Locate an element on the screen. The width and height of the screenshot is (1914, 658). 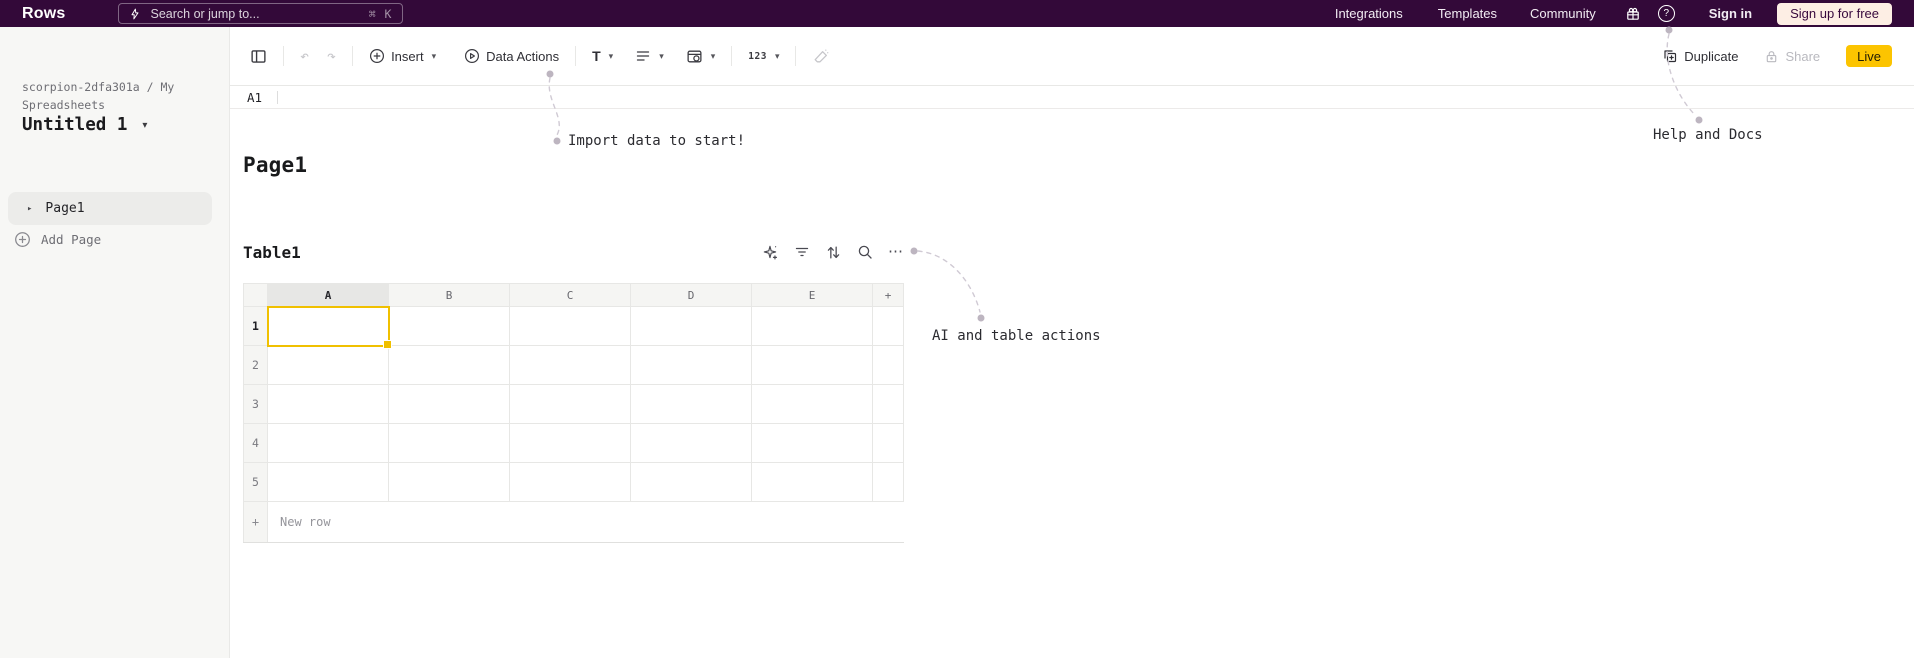
duplicate-button: Duplicate is located at coordinates (1700, 56).